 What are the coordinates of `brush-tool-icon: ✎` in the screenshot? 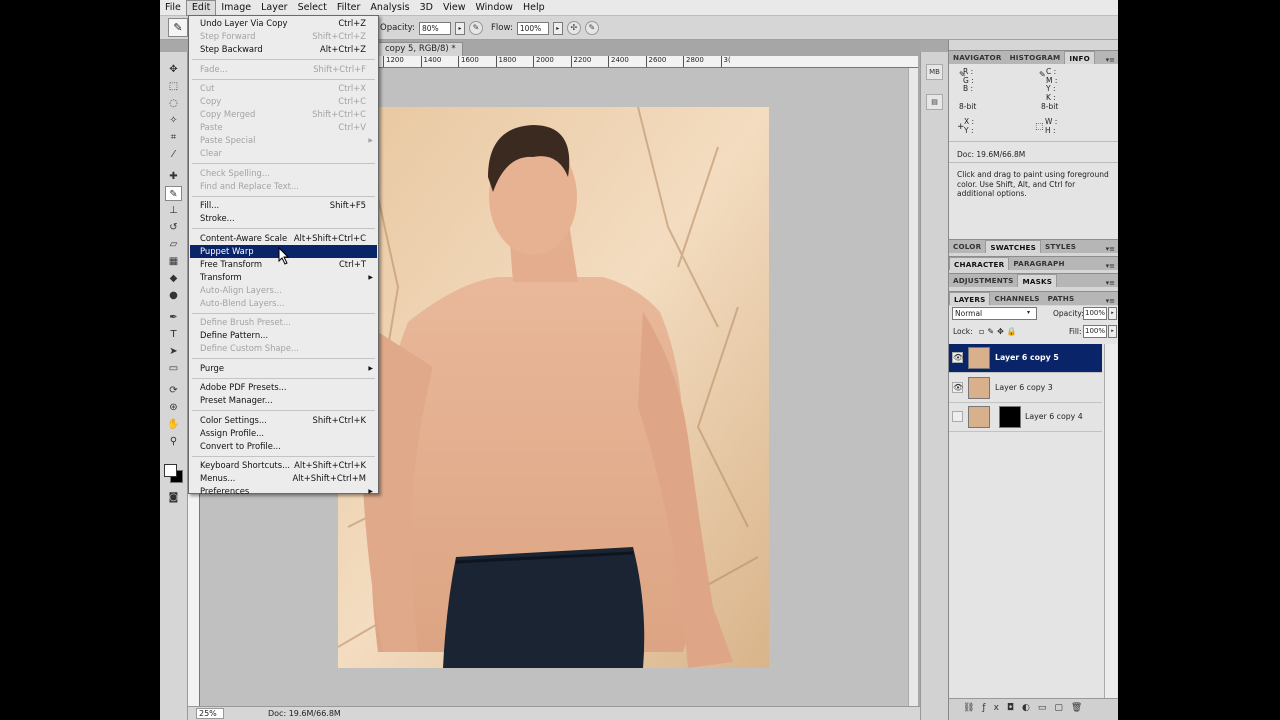 It's located at (173, 193).